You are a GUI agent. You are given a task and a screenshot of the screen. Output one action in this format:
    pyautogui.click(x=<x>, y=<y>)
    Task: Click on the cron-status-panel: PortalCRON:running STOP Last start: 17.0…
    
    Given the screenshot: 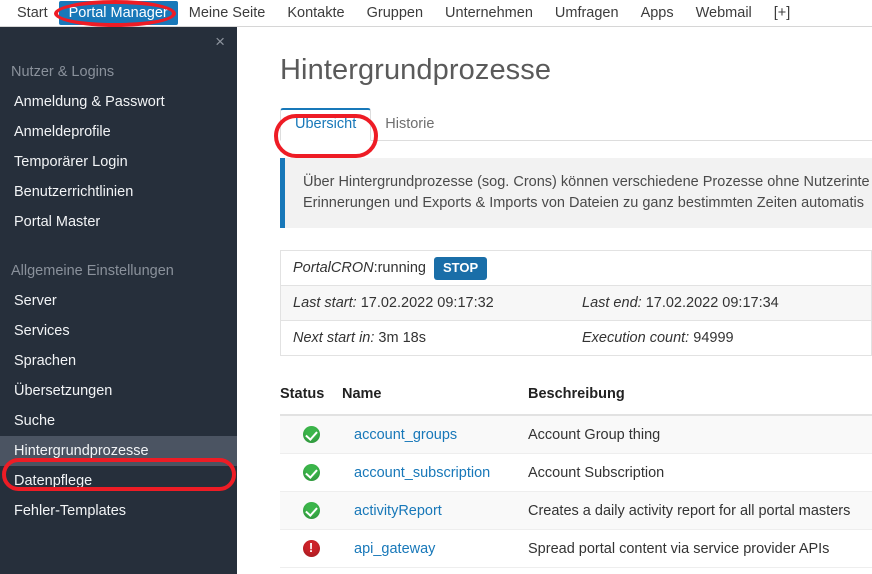 What is the action you would take?
    pyautogui.click(x=576, y=303)
    